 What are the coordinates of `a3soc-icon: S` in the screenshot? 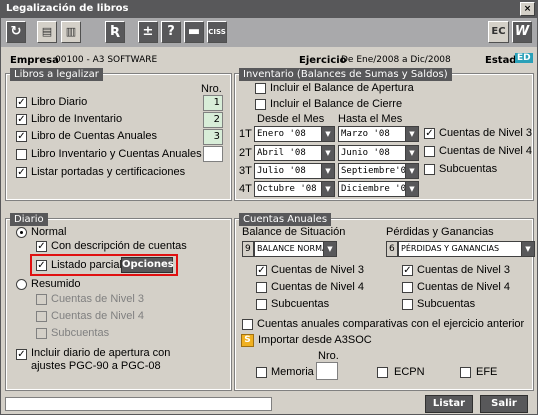 It's located at (247, 340).